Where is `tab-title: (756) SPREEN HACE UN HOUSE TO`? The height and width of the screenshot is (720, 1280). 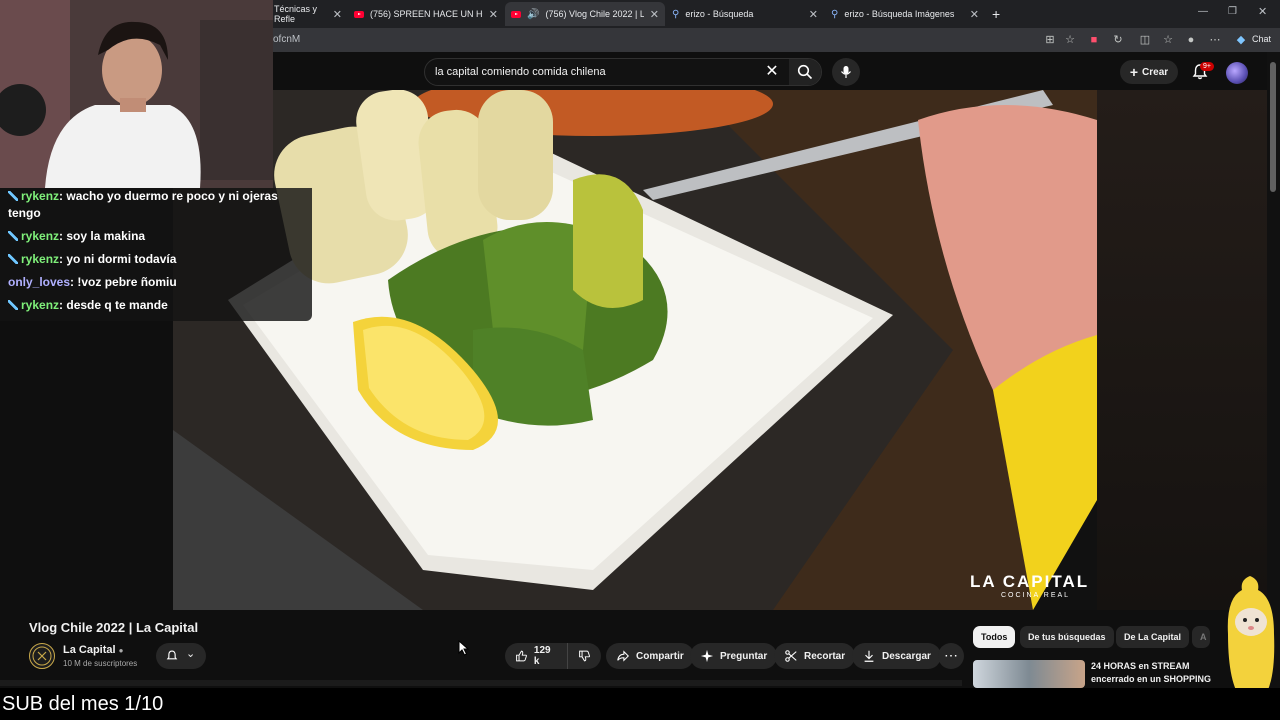
tab-title: (756) SPREEN HACE UN HOUSE TO is located at coordinates (426, 14).